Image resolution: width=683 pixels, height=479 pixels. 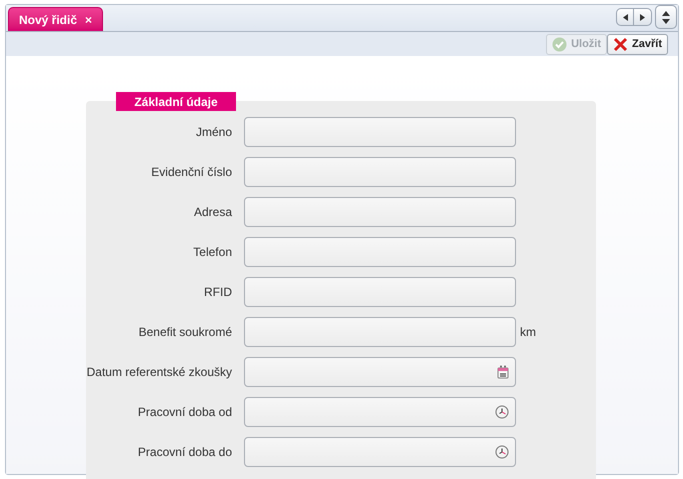 I want to click on unit-label: km, so click(x=527, y=332).